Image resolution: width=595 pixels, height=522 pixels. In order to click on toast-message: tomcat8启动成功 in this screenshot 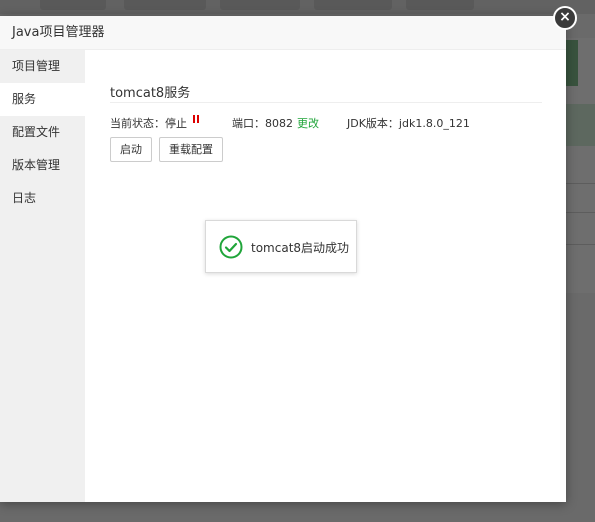, I will do `click(300, 248)`.